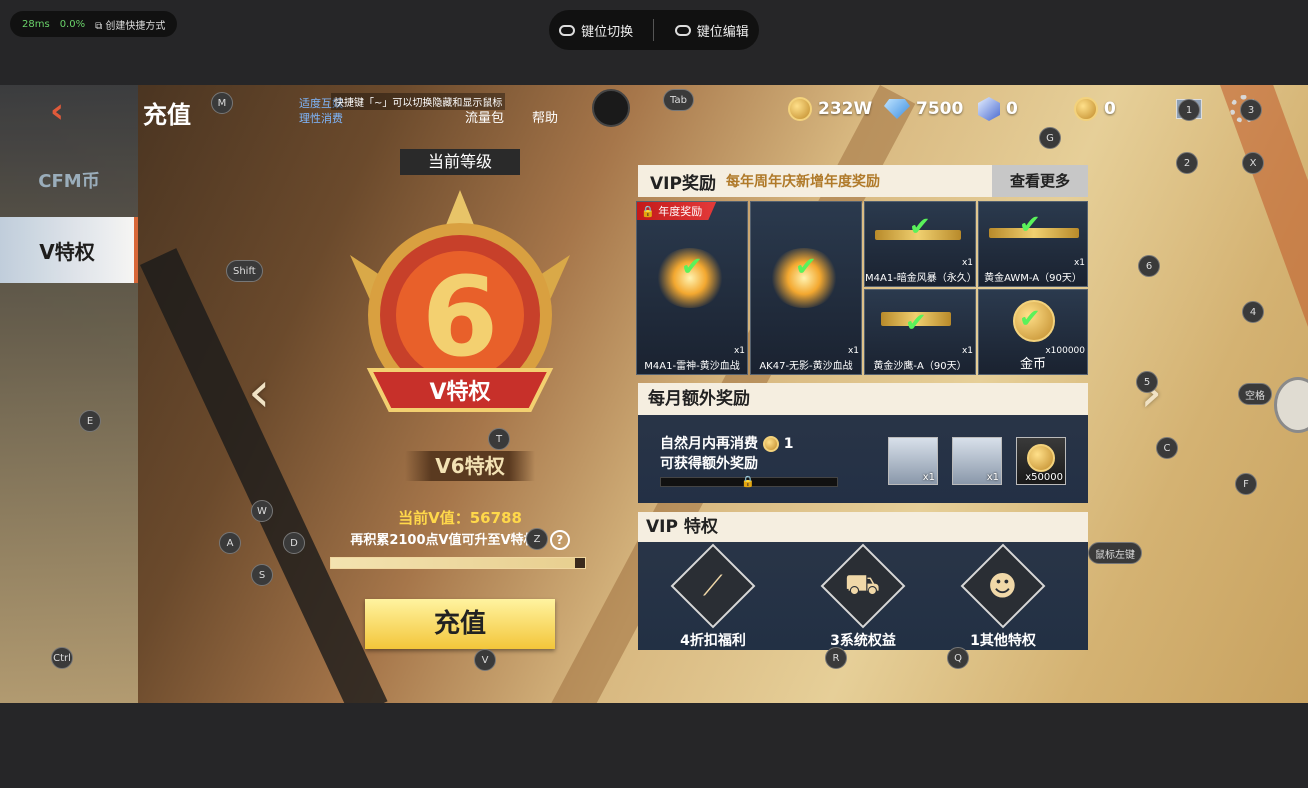 Image resolution: width=1308 pixels, height=788 pixels. What do you see at coordinates (167, 115) in the screenshot?
I see `page-title: 充值` at bounding box center [167, 115].